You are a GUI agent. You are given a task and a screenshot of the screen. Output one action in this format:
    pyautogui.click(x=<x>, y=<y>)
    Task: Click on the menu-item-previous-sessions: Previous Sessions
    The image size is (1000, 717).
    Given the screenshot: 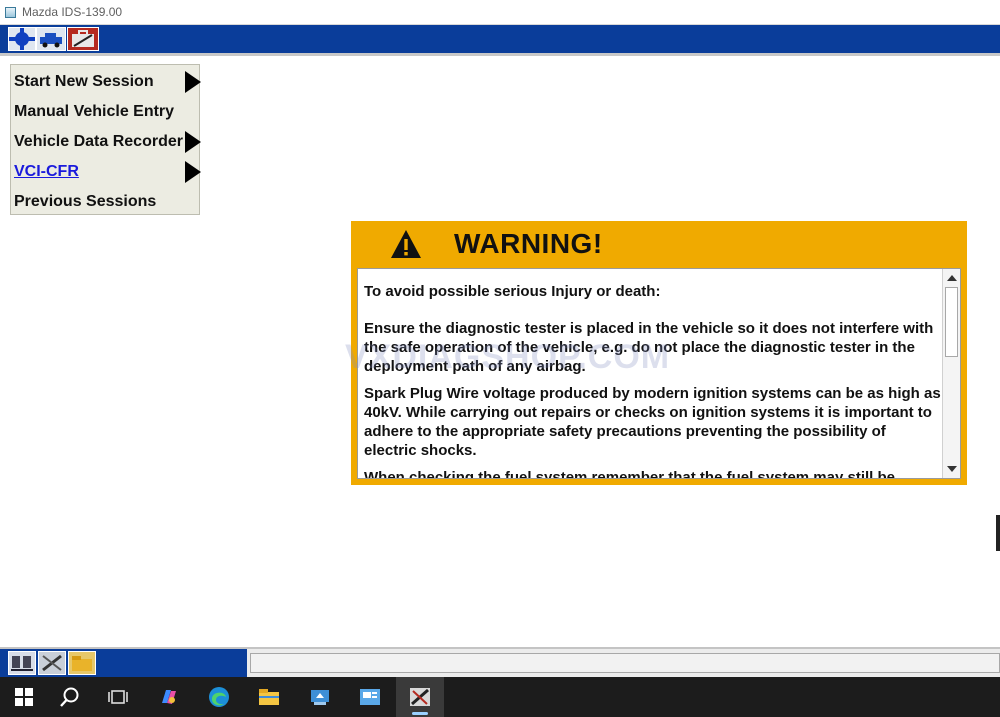 What is the action you would take?
    pyautogui.click(x=106, y=202)
    